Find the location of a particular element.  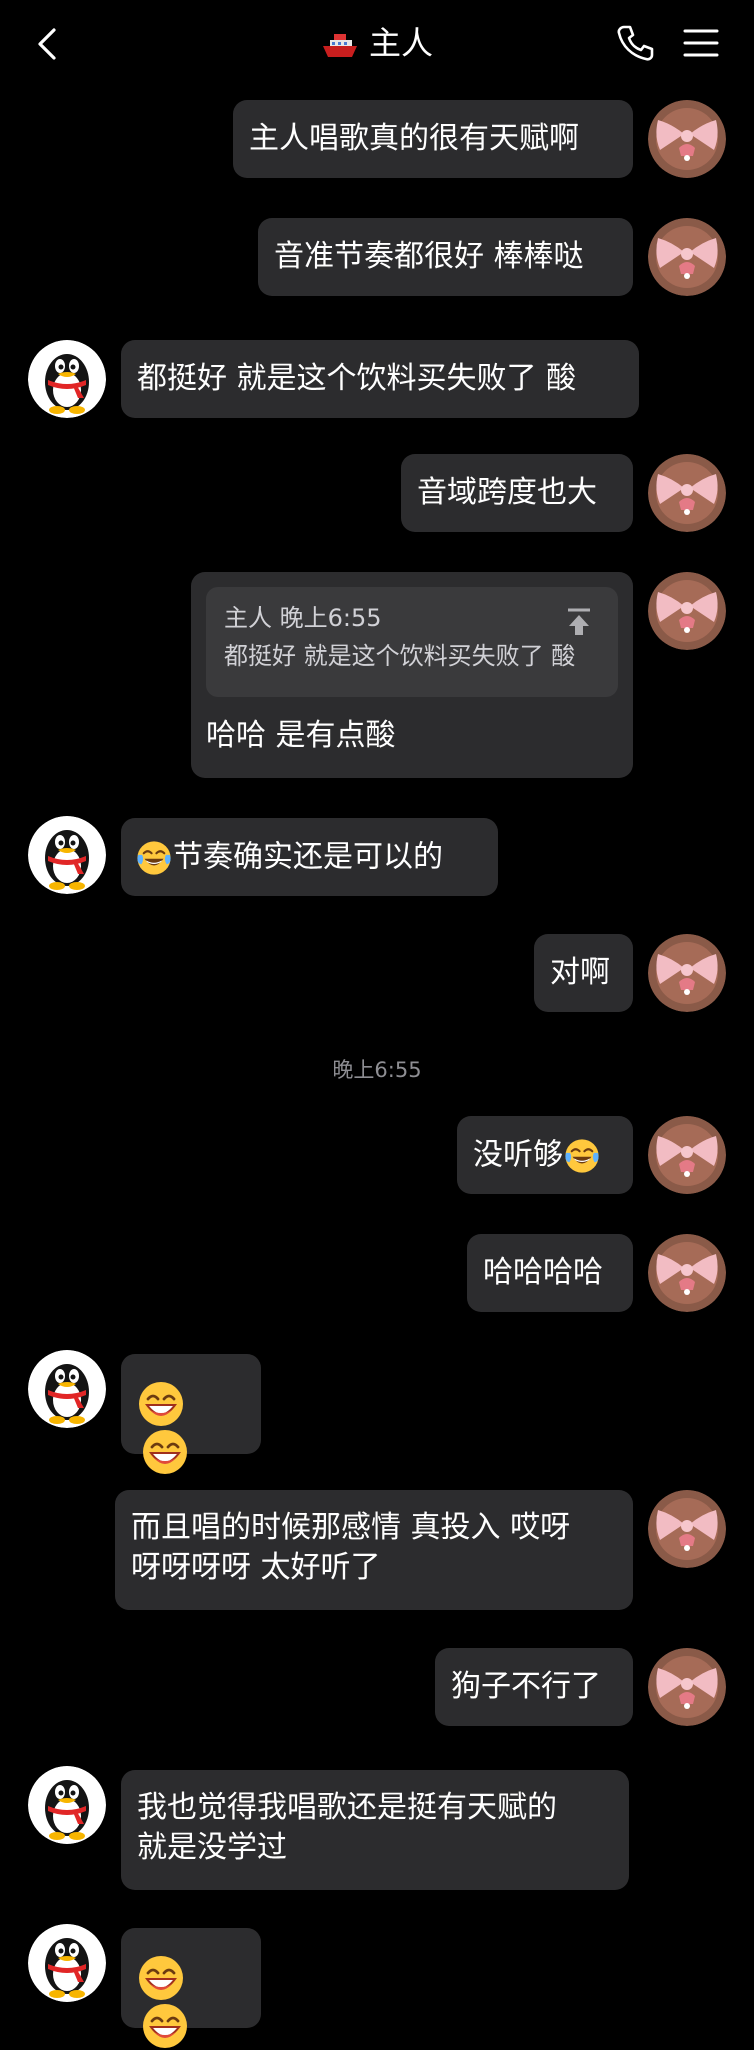

message-text: 没听够 is located at coordinates (518, 1155).